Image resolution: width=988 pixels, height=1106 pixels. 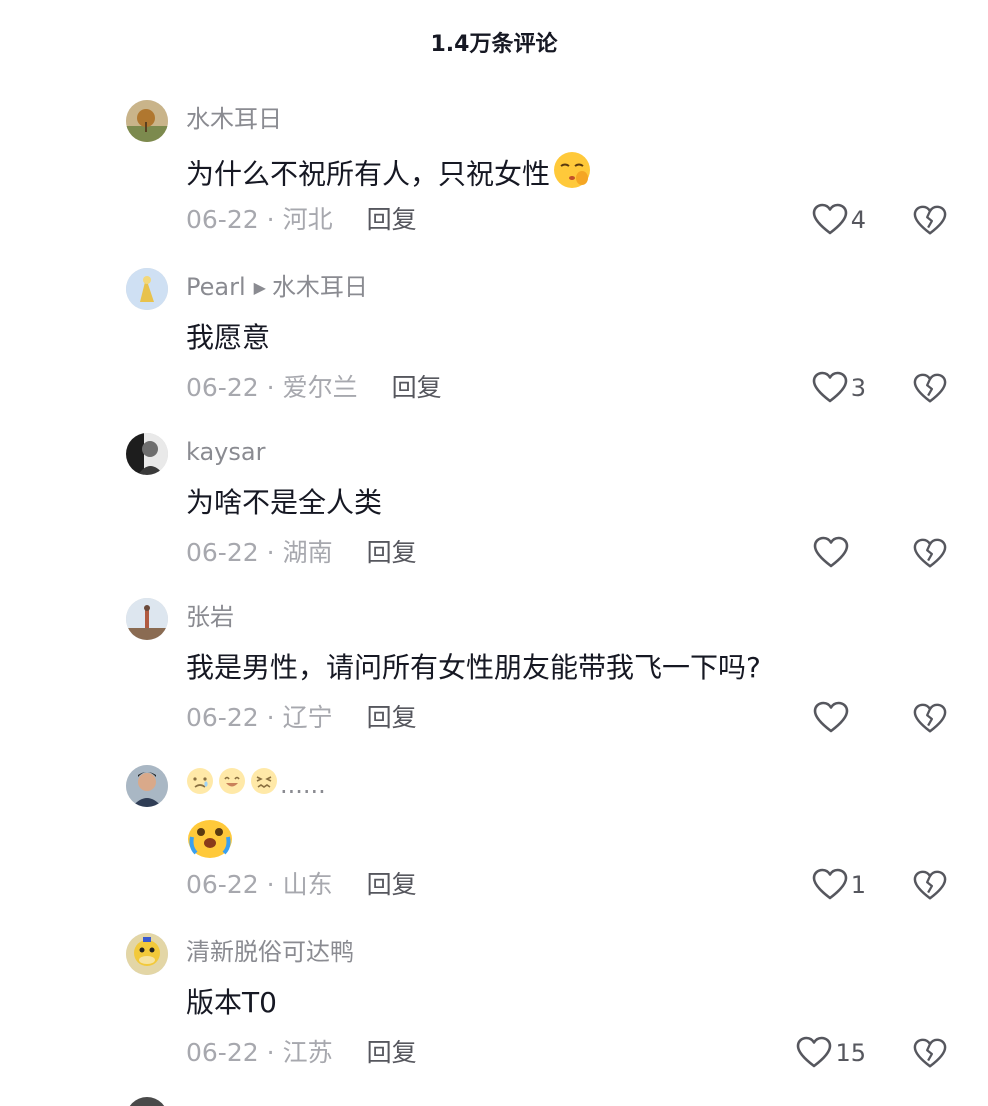 I want to click on comment-item: 张岩 我是男性，请问所有女性朋友能带我飞一下吗? 06-22 · 辽宁 回复, so click(x=494, y=678).